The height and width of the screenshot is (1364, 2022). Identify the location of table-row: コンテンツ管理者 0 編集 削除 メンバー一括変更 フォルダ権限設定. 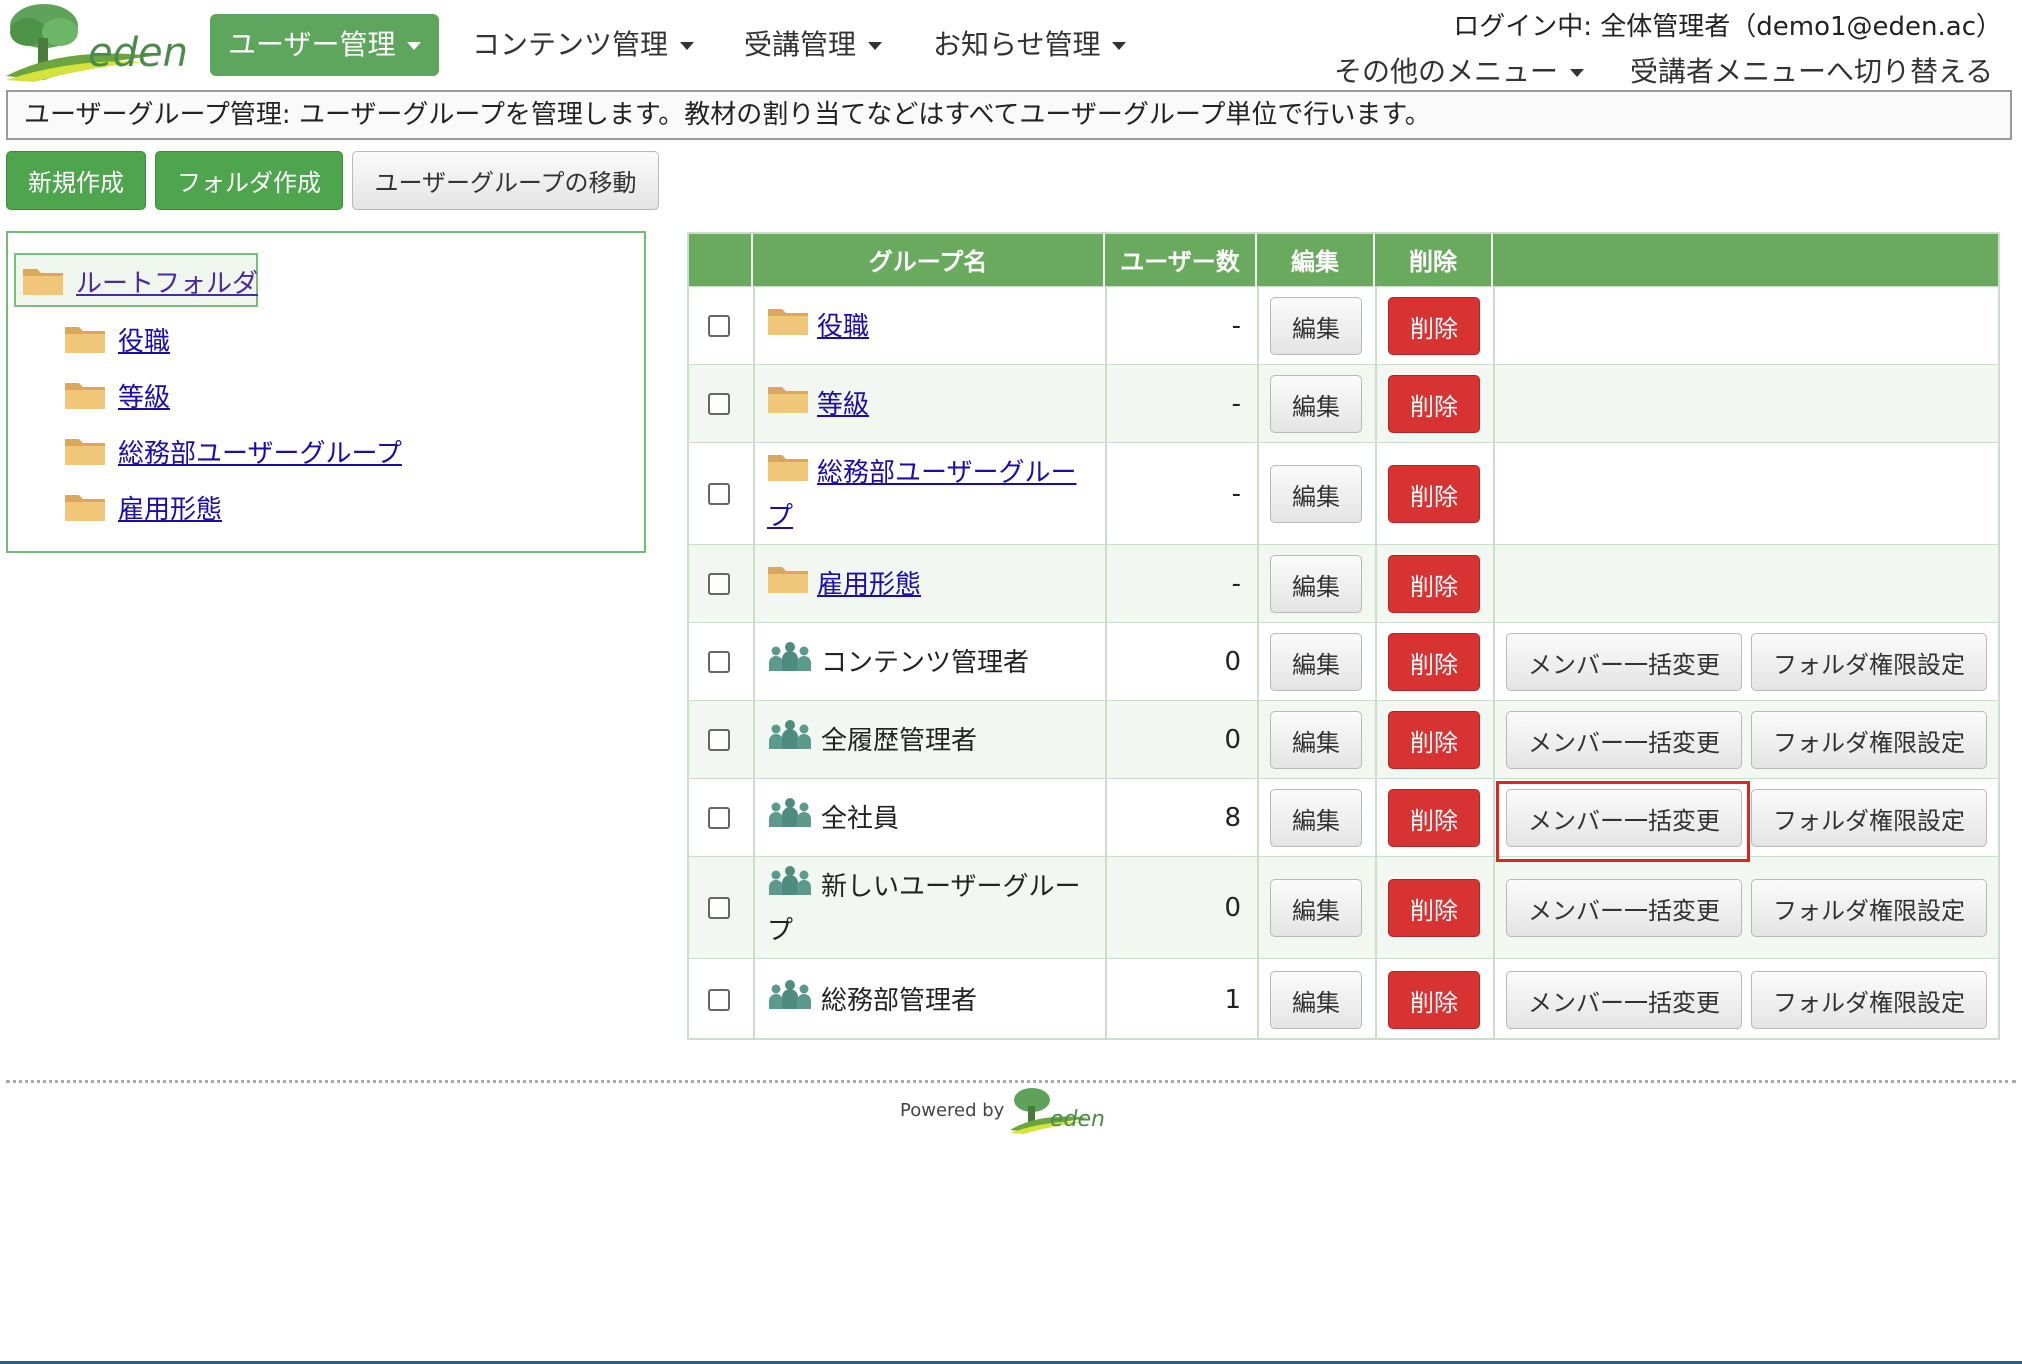
(1343, 661).